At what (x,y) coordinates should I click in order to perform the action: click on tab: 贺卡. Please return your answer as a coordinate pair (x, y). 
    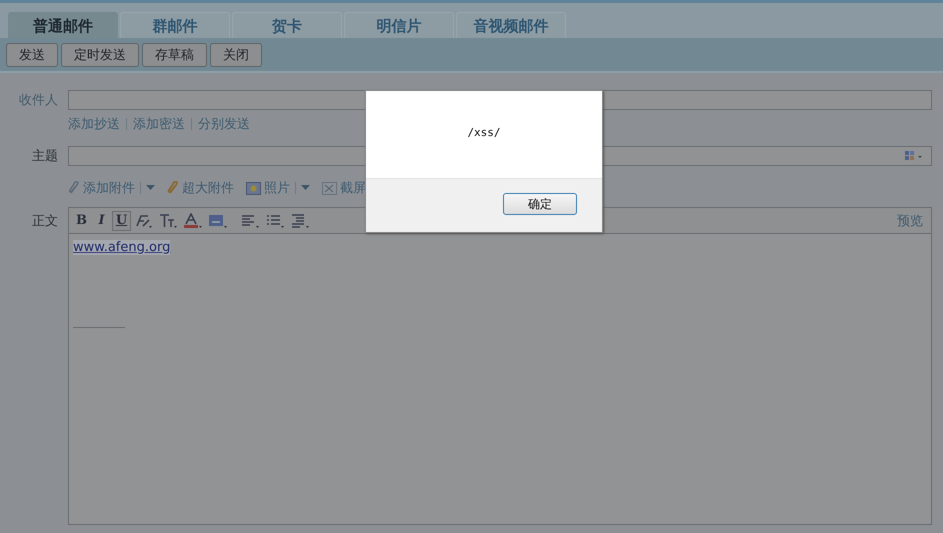
    Looking at the image, I should click on (287, 25).